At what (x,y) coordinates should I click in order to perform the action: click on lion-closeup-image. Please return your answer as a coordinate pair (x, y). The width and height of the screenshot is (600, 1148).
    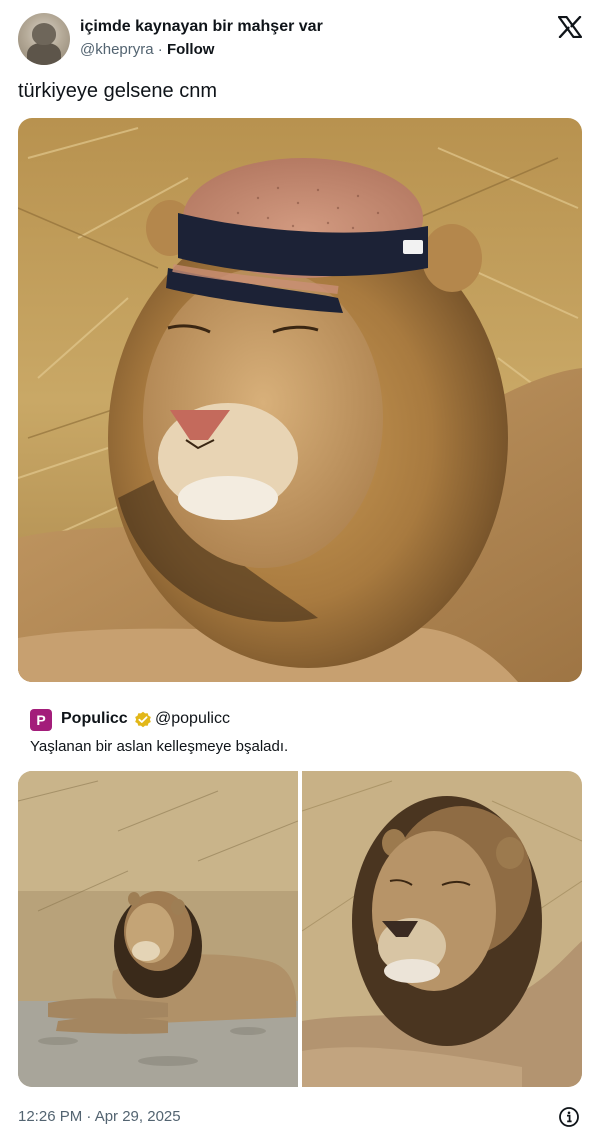
    Looking at the image, I should click on (442, 929).